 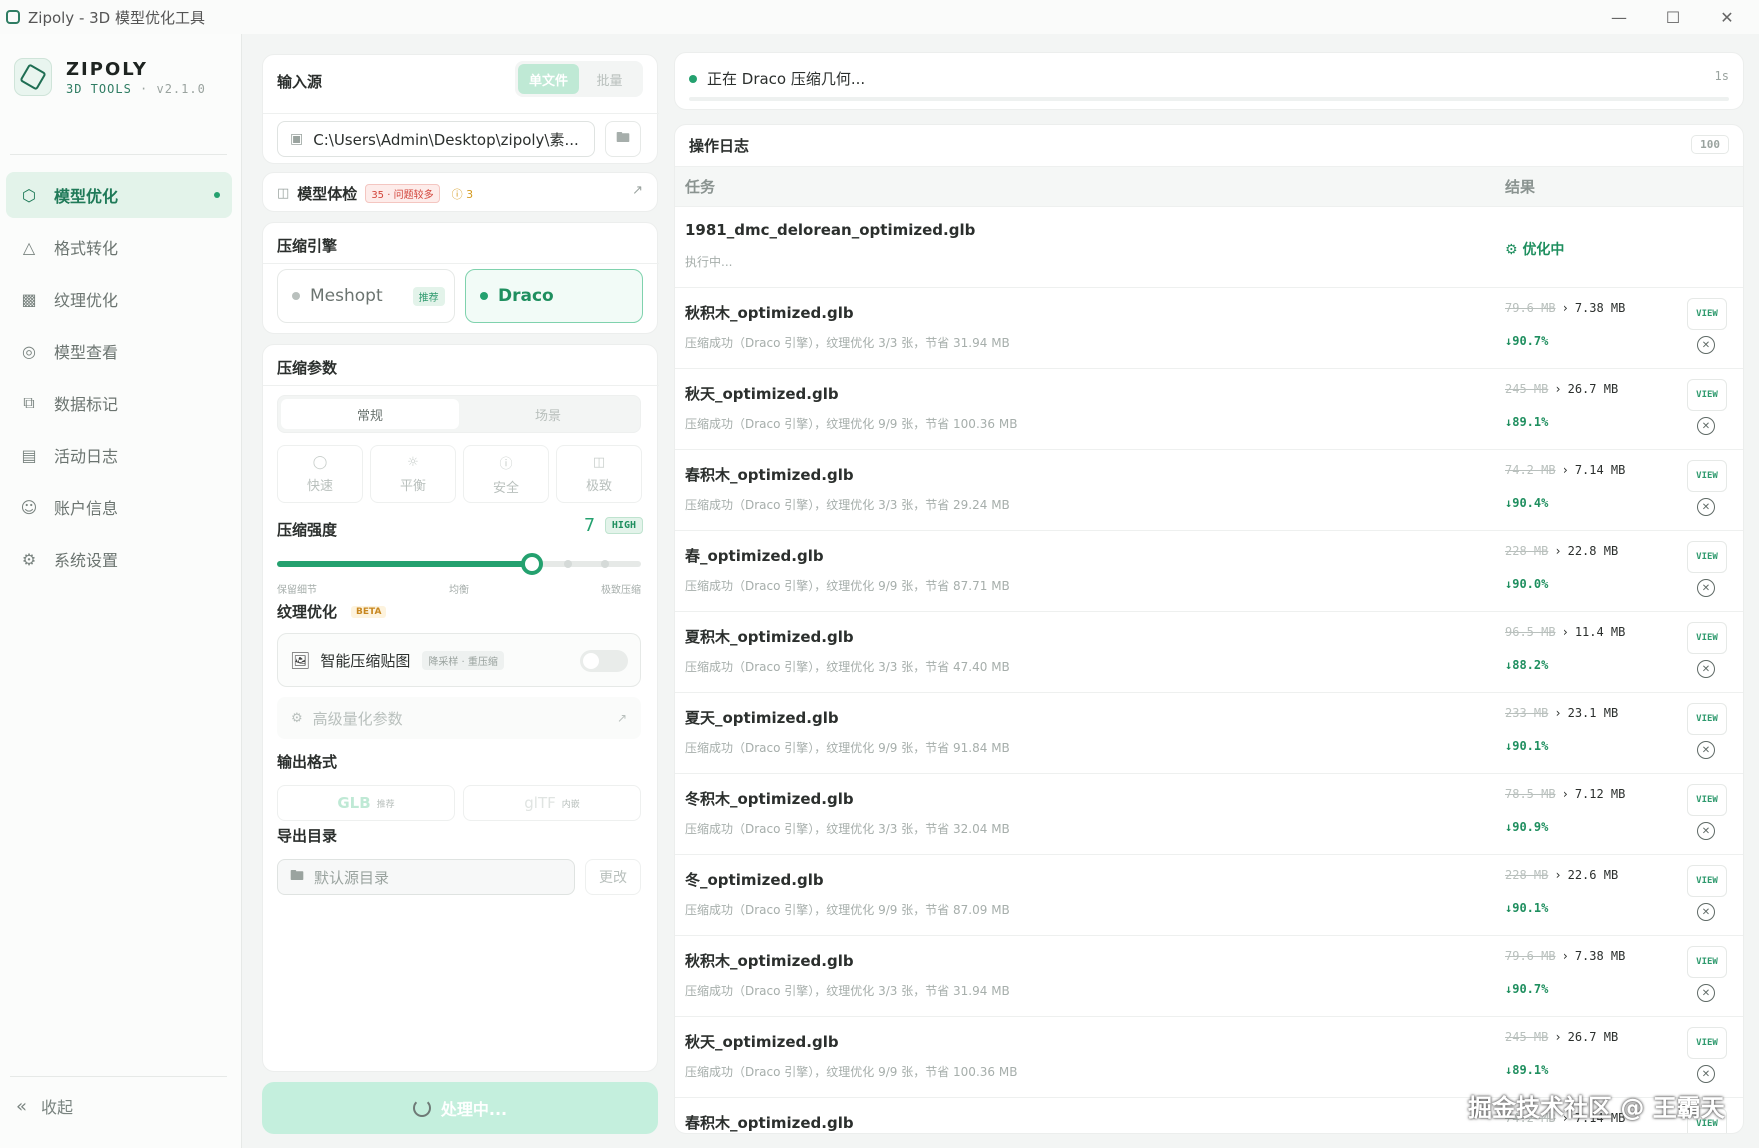 What do you see at coordinates (637, 190) in the screenshot?
I see `expand-arrow-icon: ↗` at bounding box center [637, 190].